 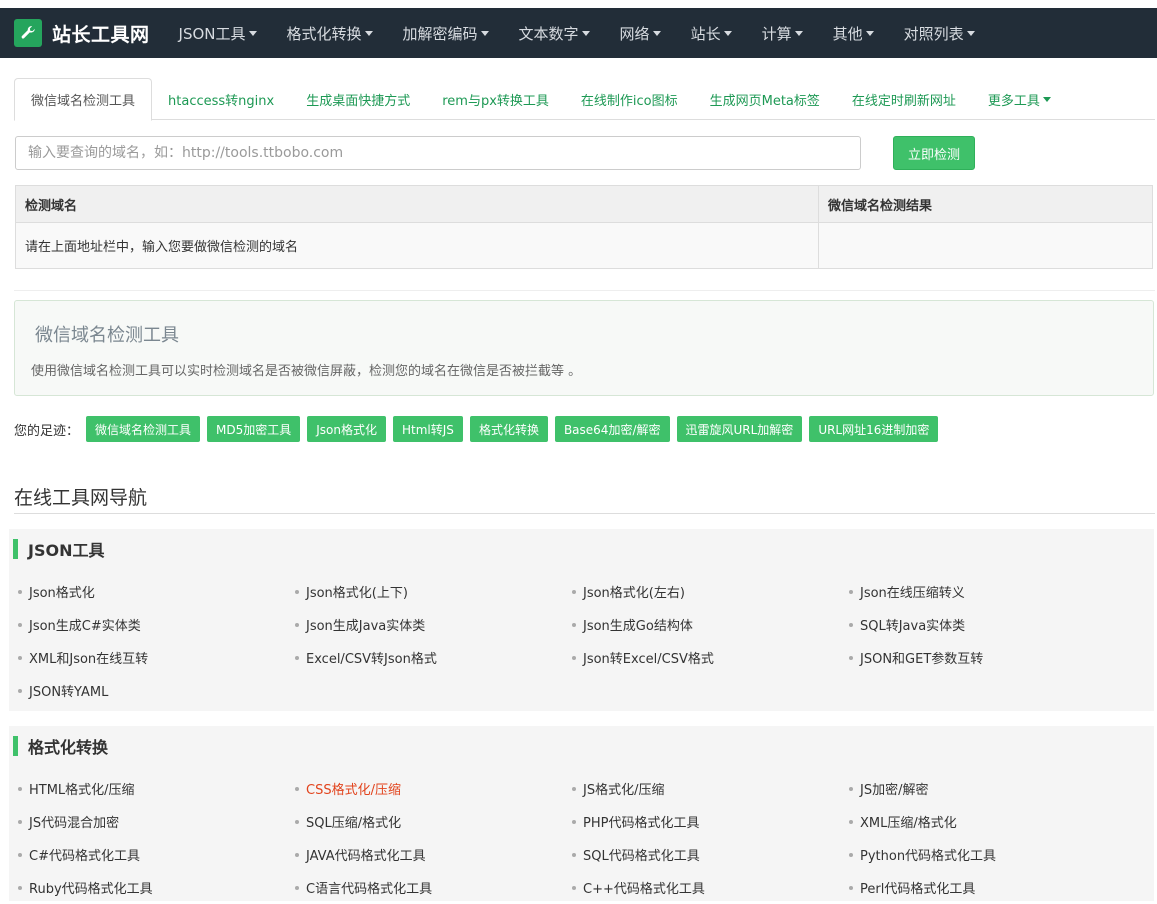 What do you see at coordinates (776, 33) in the screenshot?
I see `nav-label: 计算` at bounding box center [776, 33].